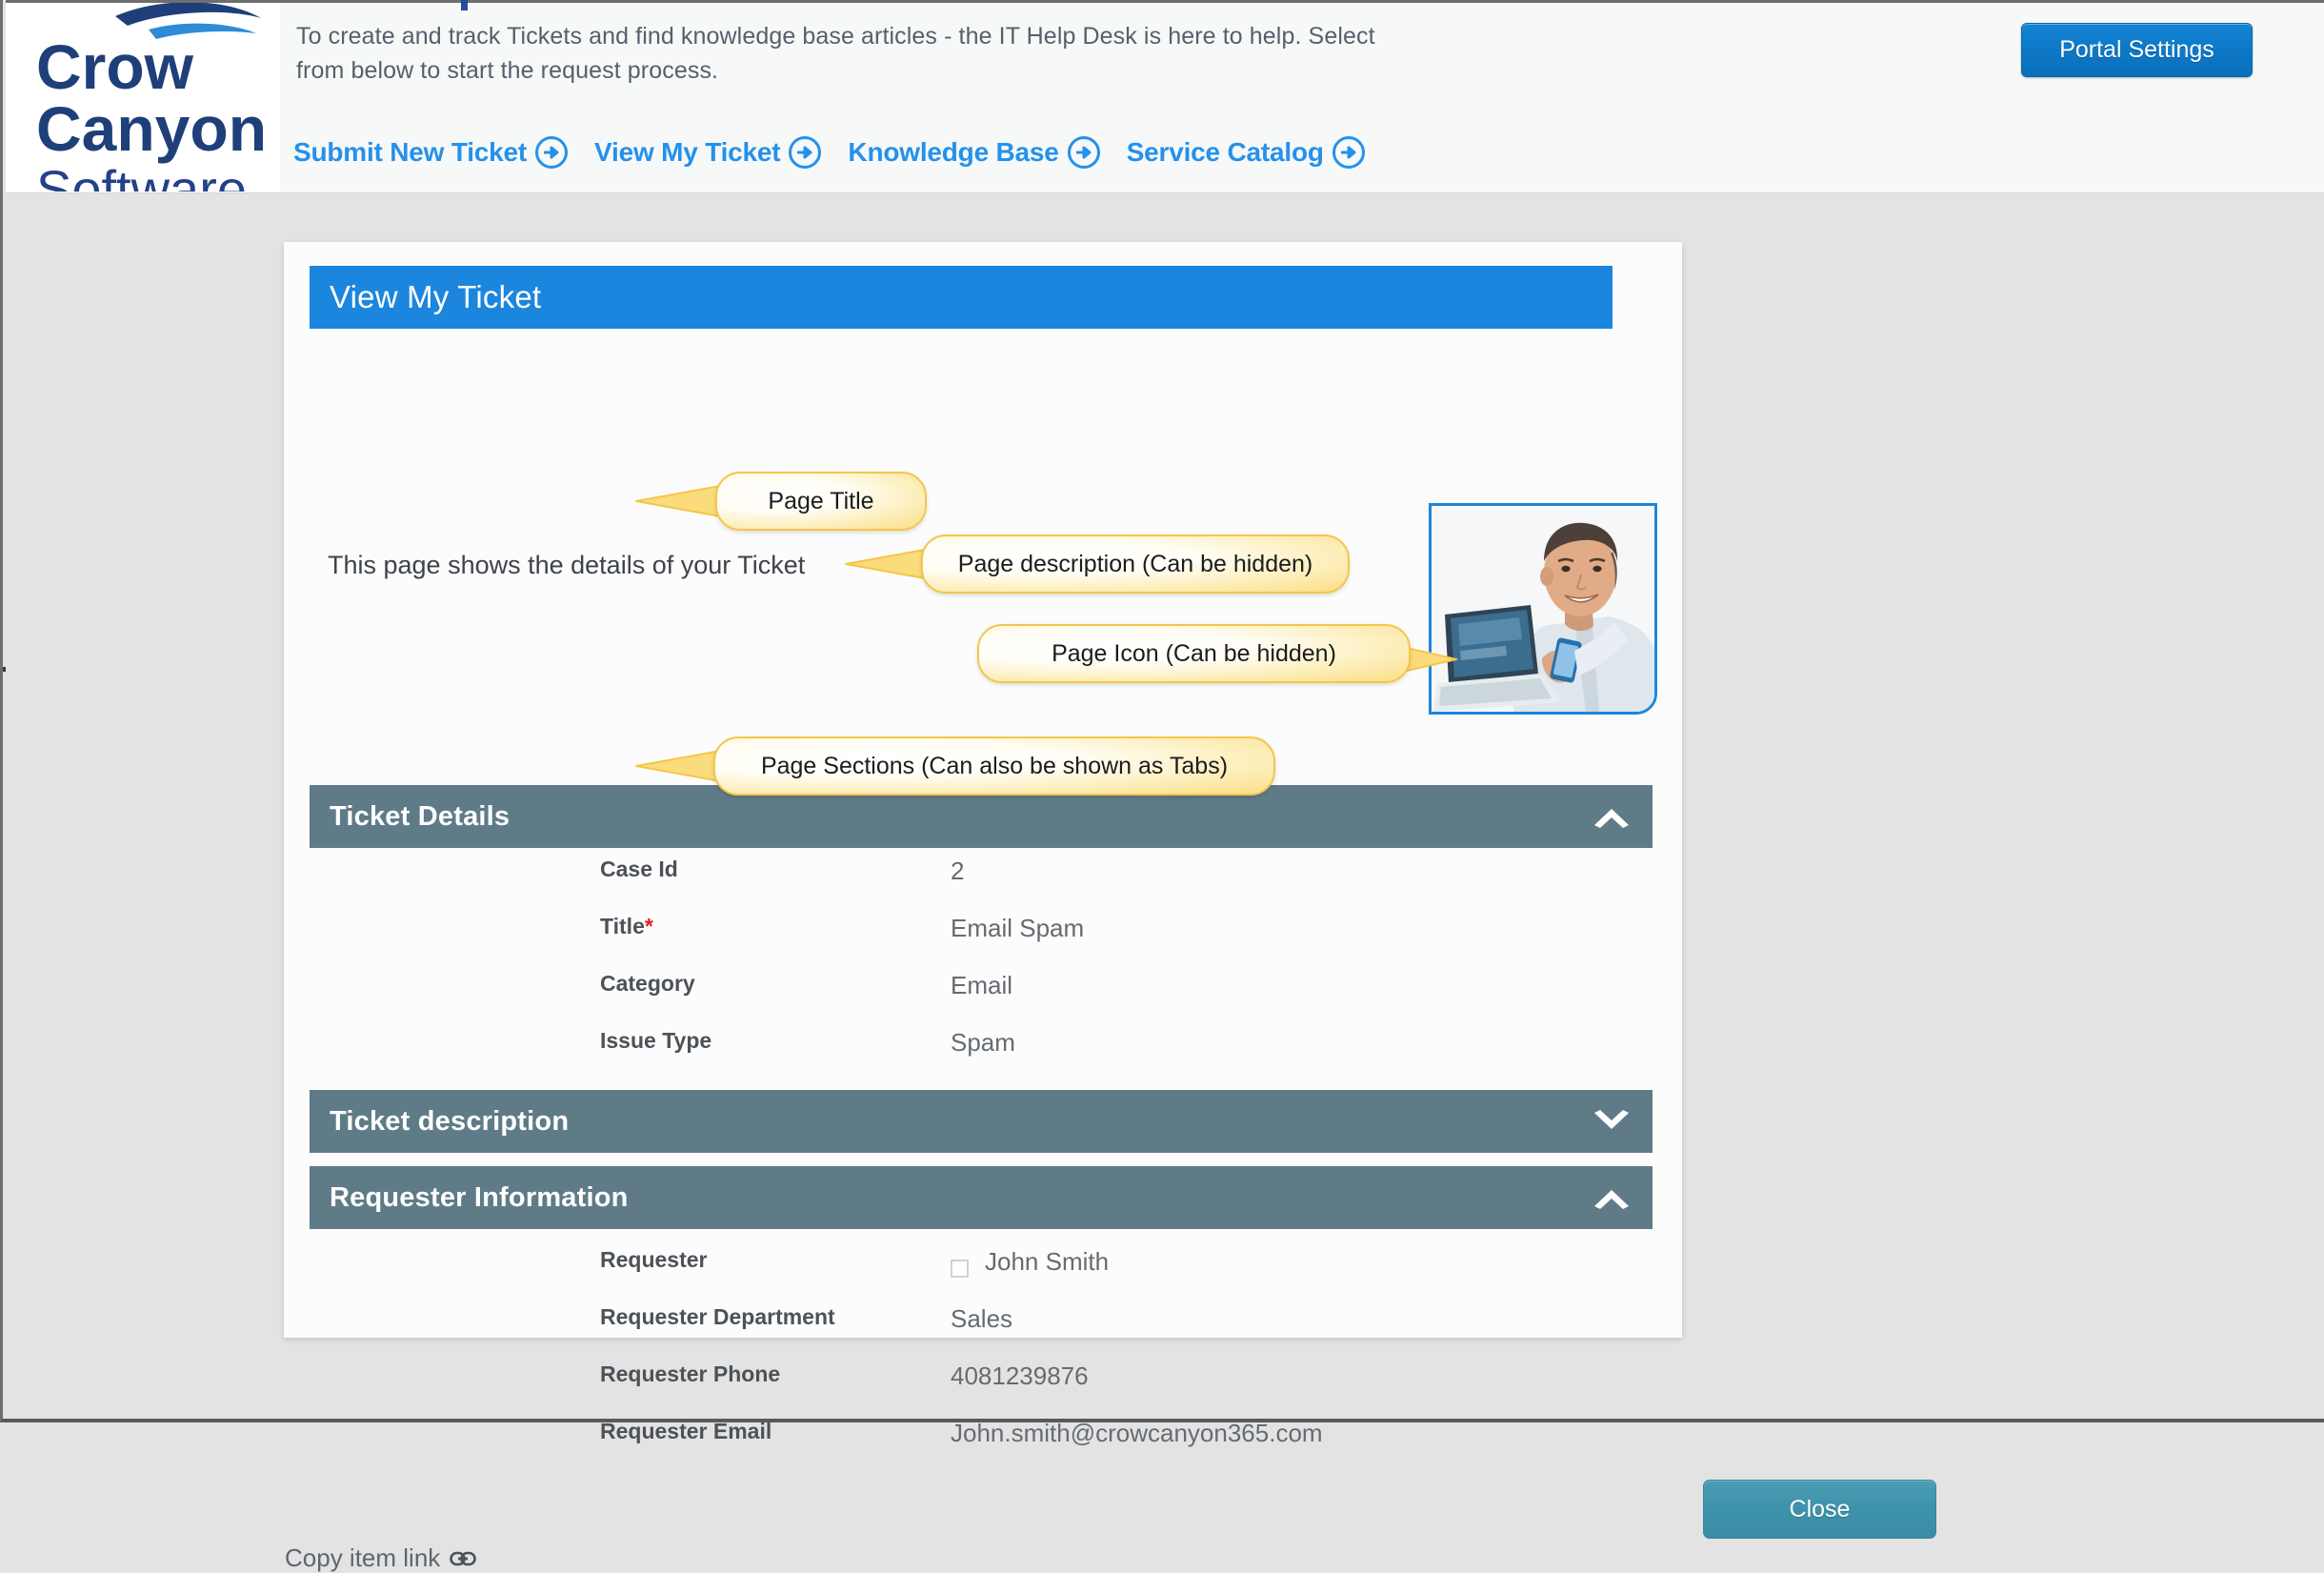  Describe the element at coordinates (152, 128) in the screenshot. I see `svg-text: Canyon` at that location.